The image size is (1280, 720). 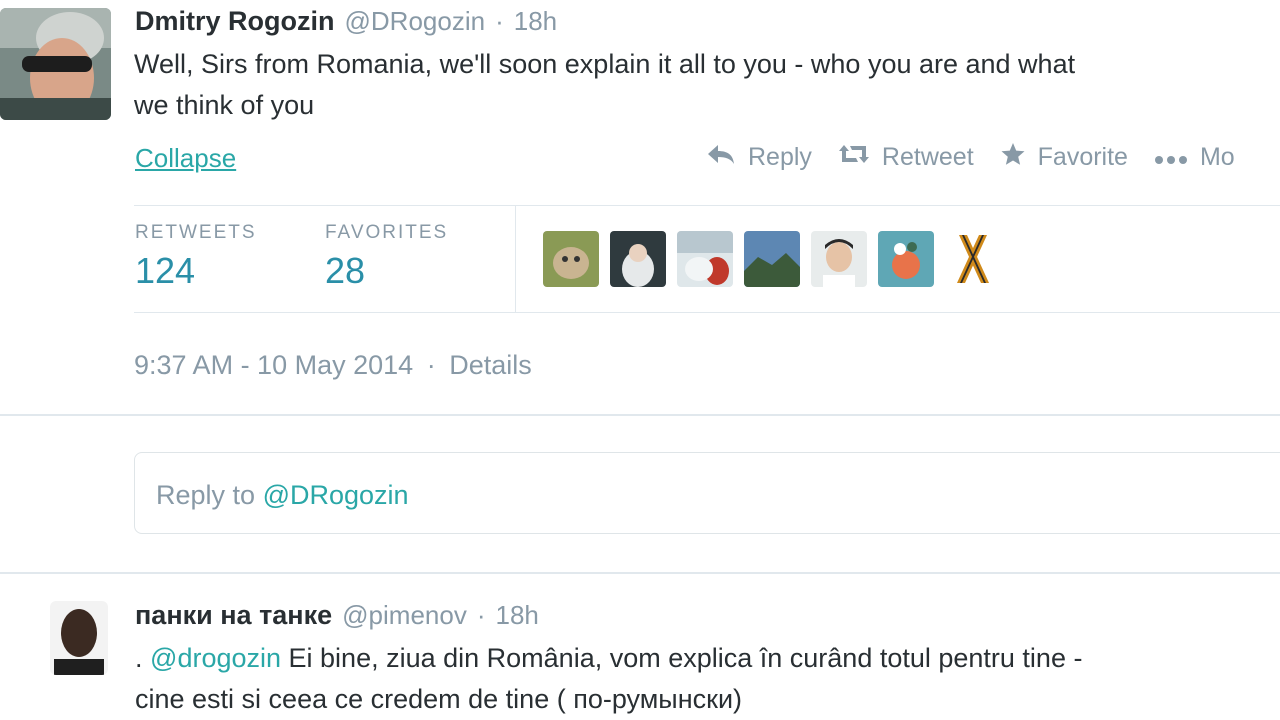 I want to click on favorites-stat: FAVORITES 28, so click(x=386, y=257).